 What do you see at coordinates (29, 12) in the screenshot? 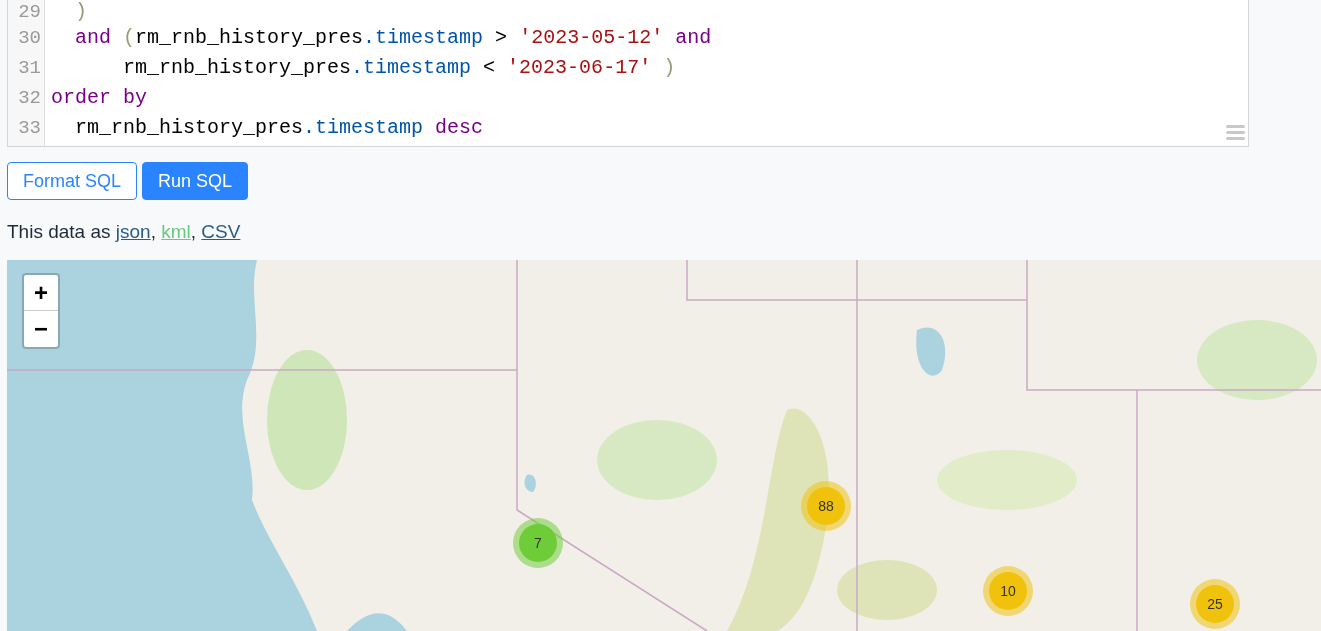
I see `line-number: 29` at bounding box center [29, 12].